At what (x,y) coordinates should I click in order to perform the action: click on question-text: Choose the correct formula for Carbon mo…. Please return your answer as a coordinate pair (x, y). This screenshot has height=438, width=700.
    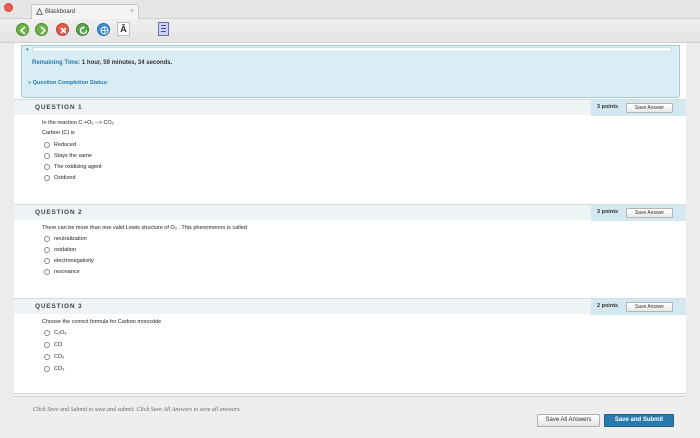
    Looking at the image, I should click on (102, 322).